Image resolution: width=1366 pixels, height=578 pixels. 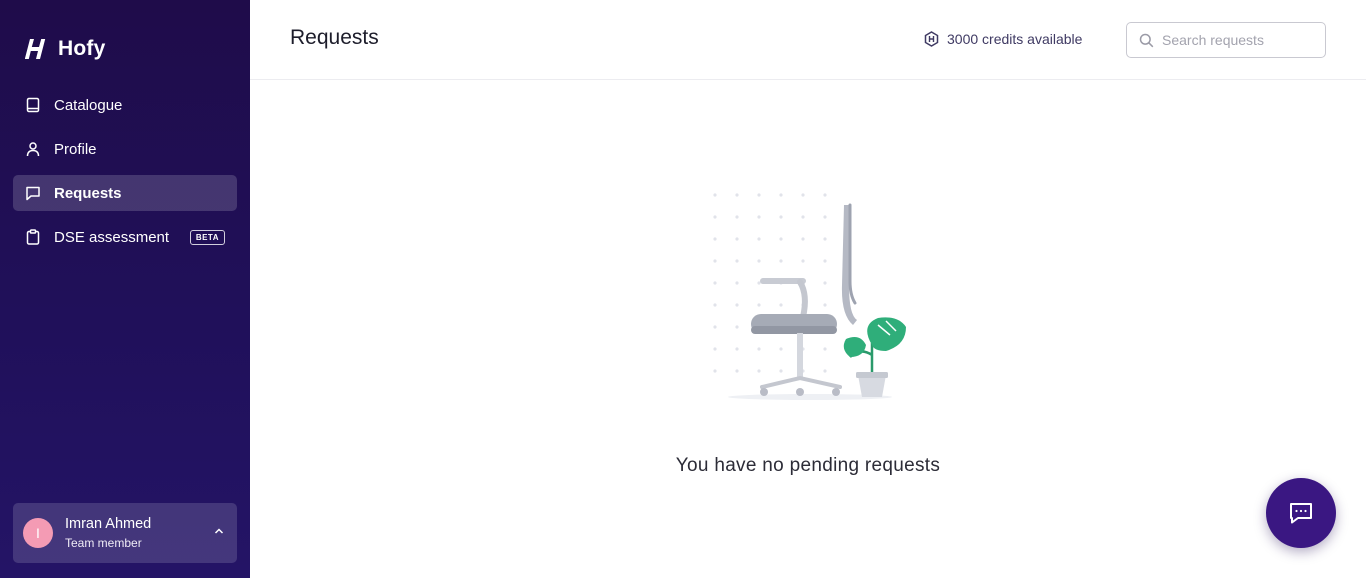 What do you see at coordinates (809, 296) in the screenshot?
I see `empty-state-illustration` at bounding box center [809, 296].